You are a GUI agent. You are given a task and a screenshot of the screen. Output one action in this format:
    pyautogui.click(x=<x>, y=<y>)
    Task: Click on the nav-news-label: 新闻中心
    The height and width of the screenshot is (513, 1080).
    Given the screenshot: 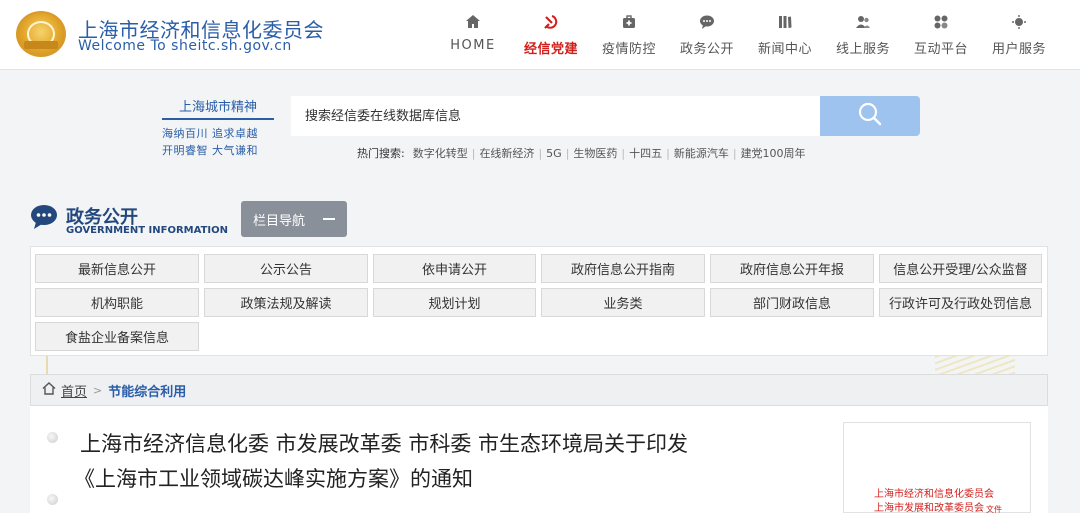 What is the action you would take?
    pyautogui.click(x=784, y=49)
    